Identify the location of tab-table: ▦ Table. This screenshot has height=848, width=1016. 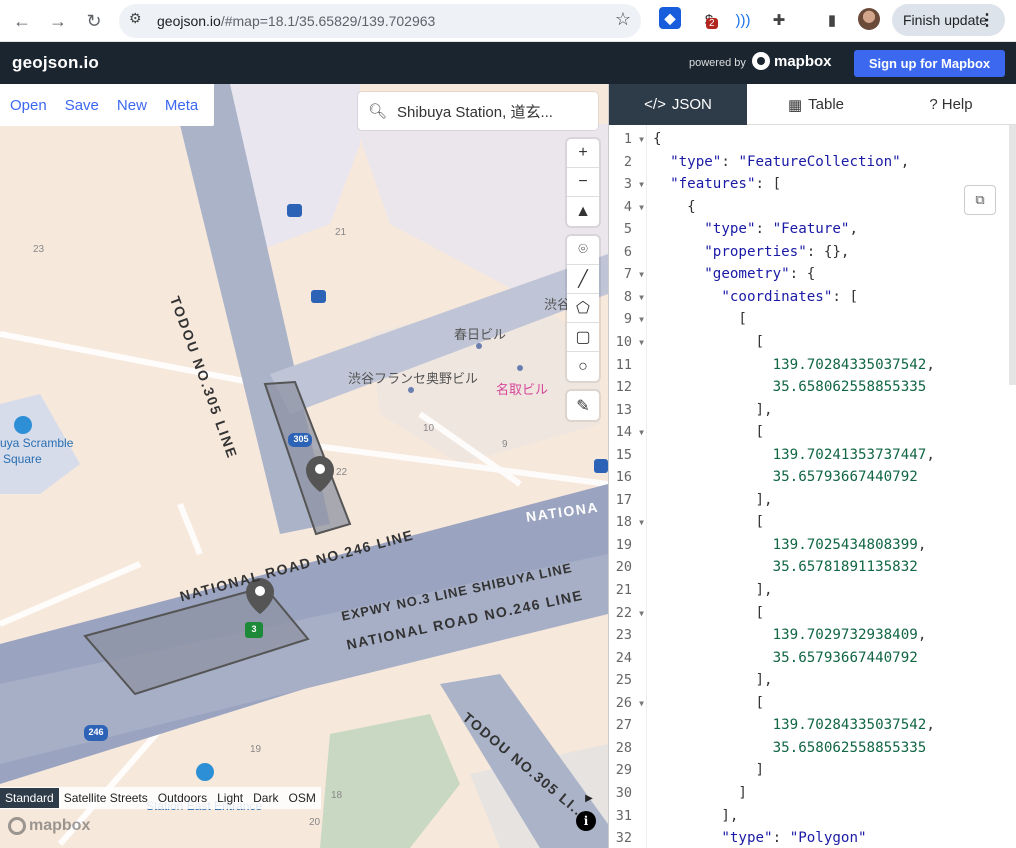
(816, 104).